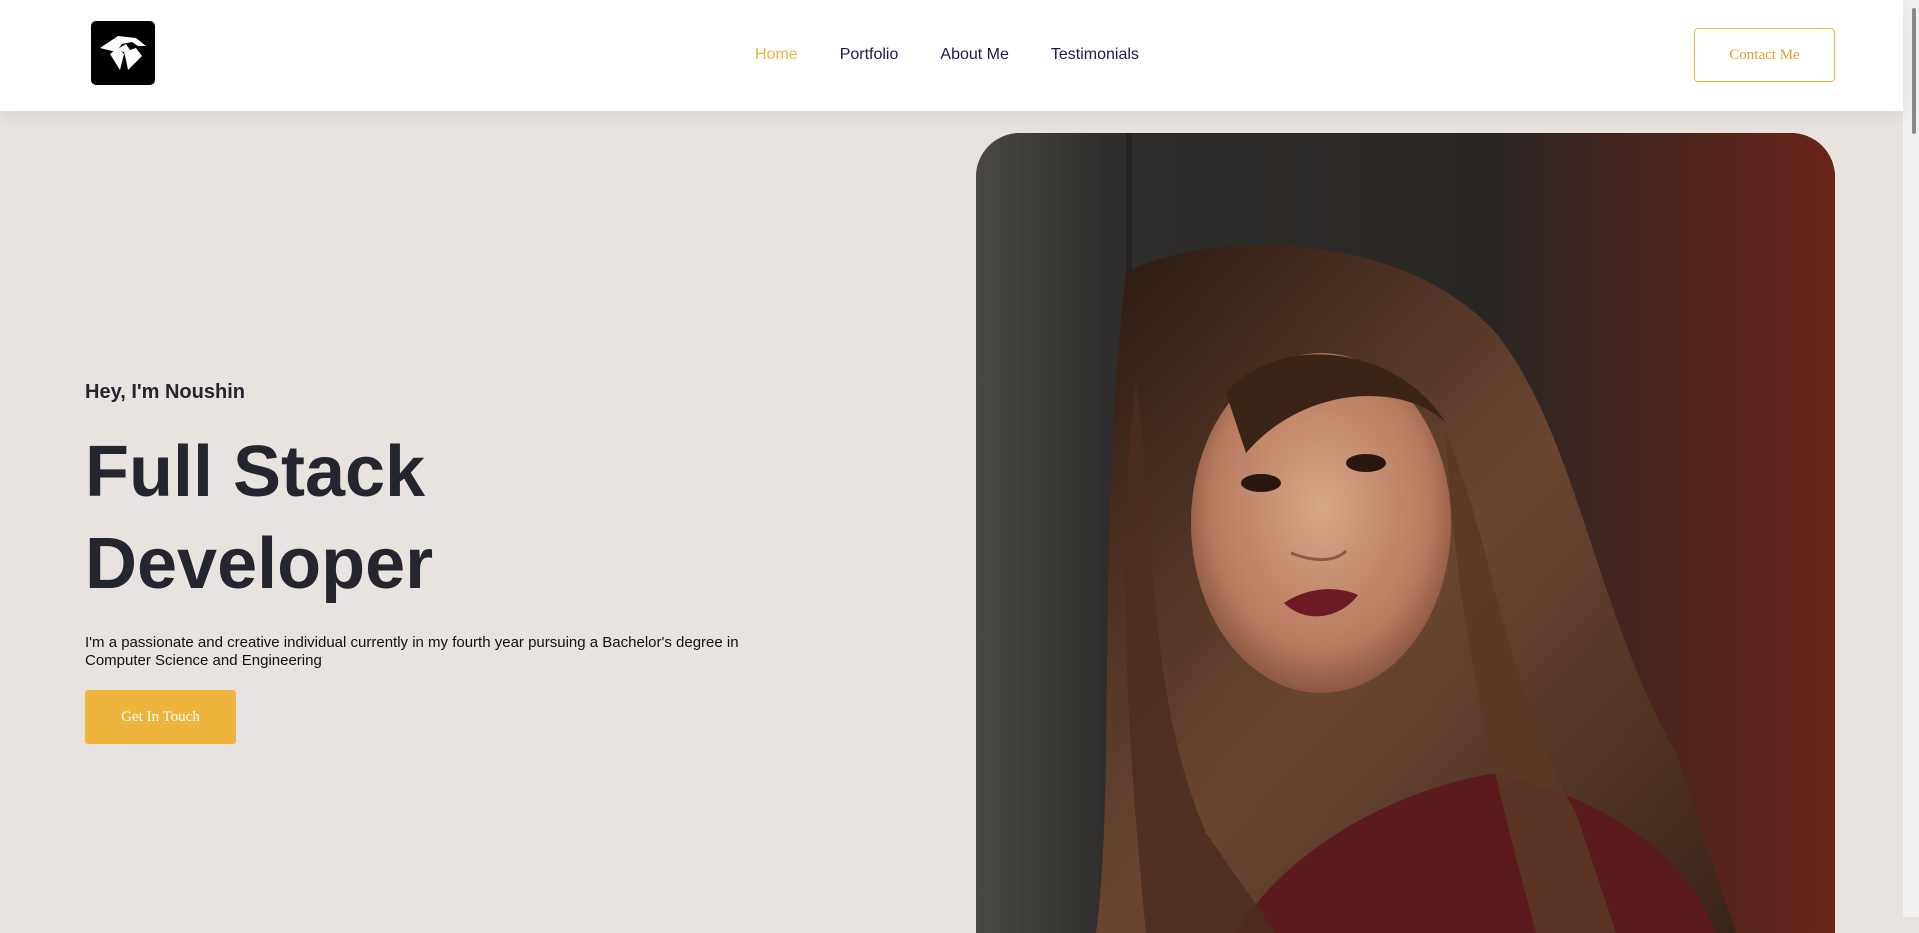 This screenshot has height=933, width=1919. Describe the element at coordinates (1095, 55) in the screenshot. I see `nav-item-testimonials: Testimonials` at that location.